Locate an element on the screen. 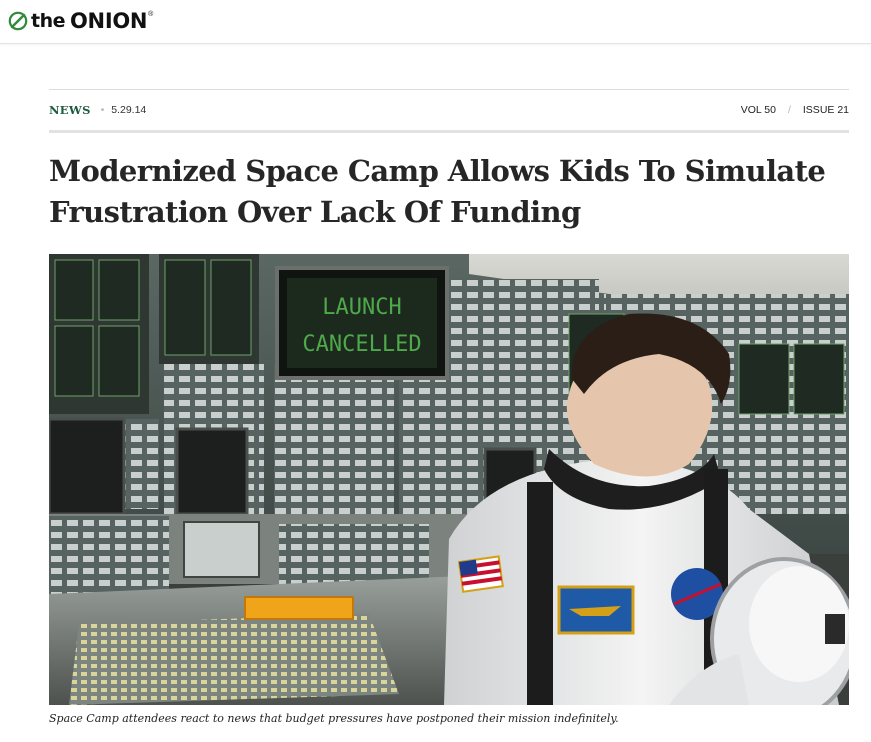 Image resolution: width=871 pixels, height=742 pixels. launch-cancelled-display: LAUNCH CANCELLED is located at coordinates (362, 323).